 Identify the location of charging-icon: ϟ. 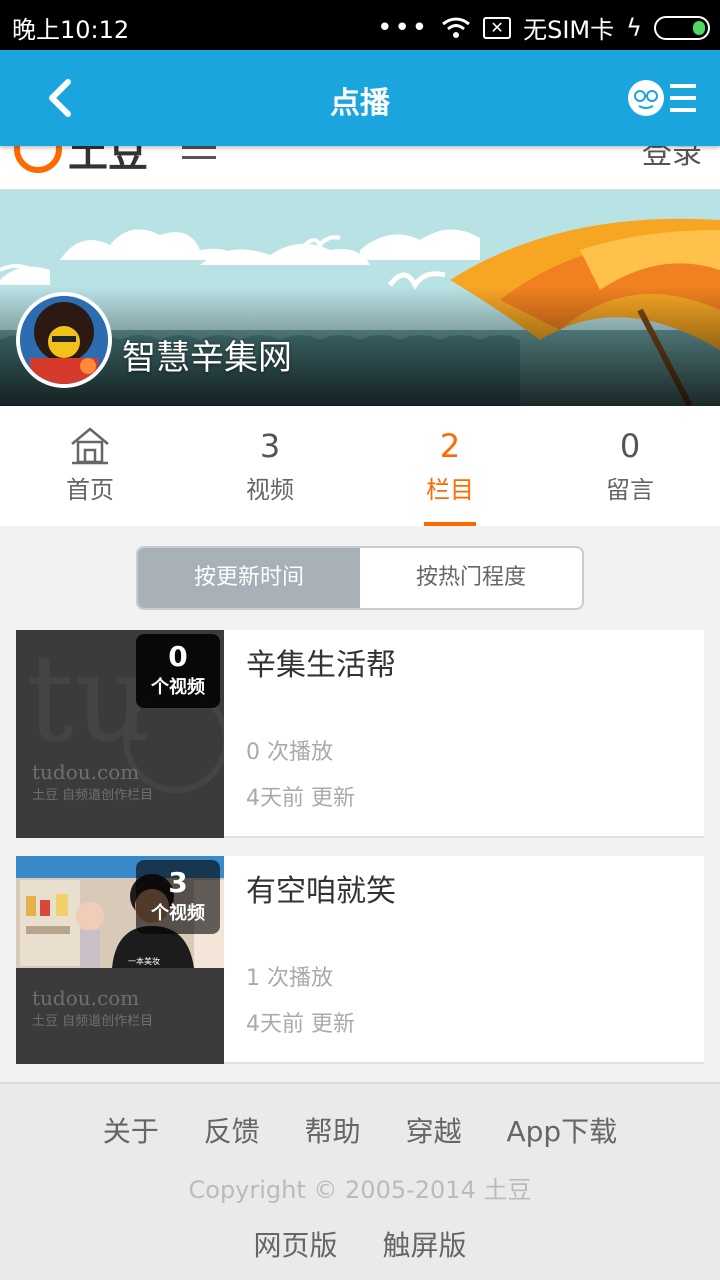
(634, 27).